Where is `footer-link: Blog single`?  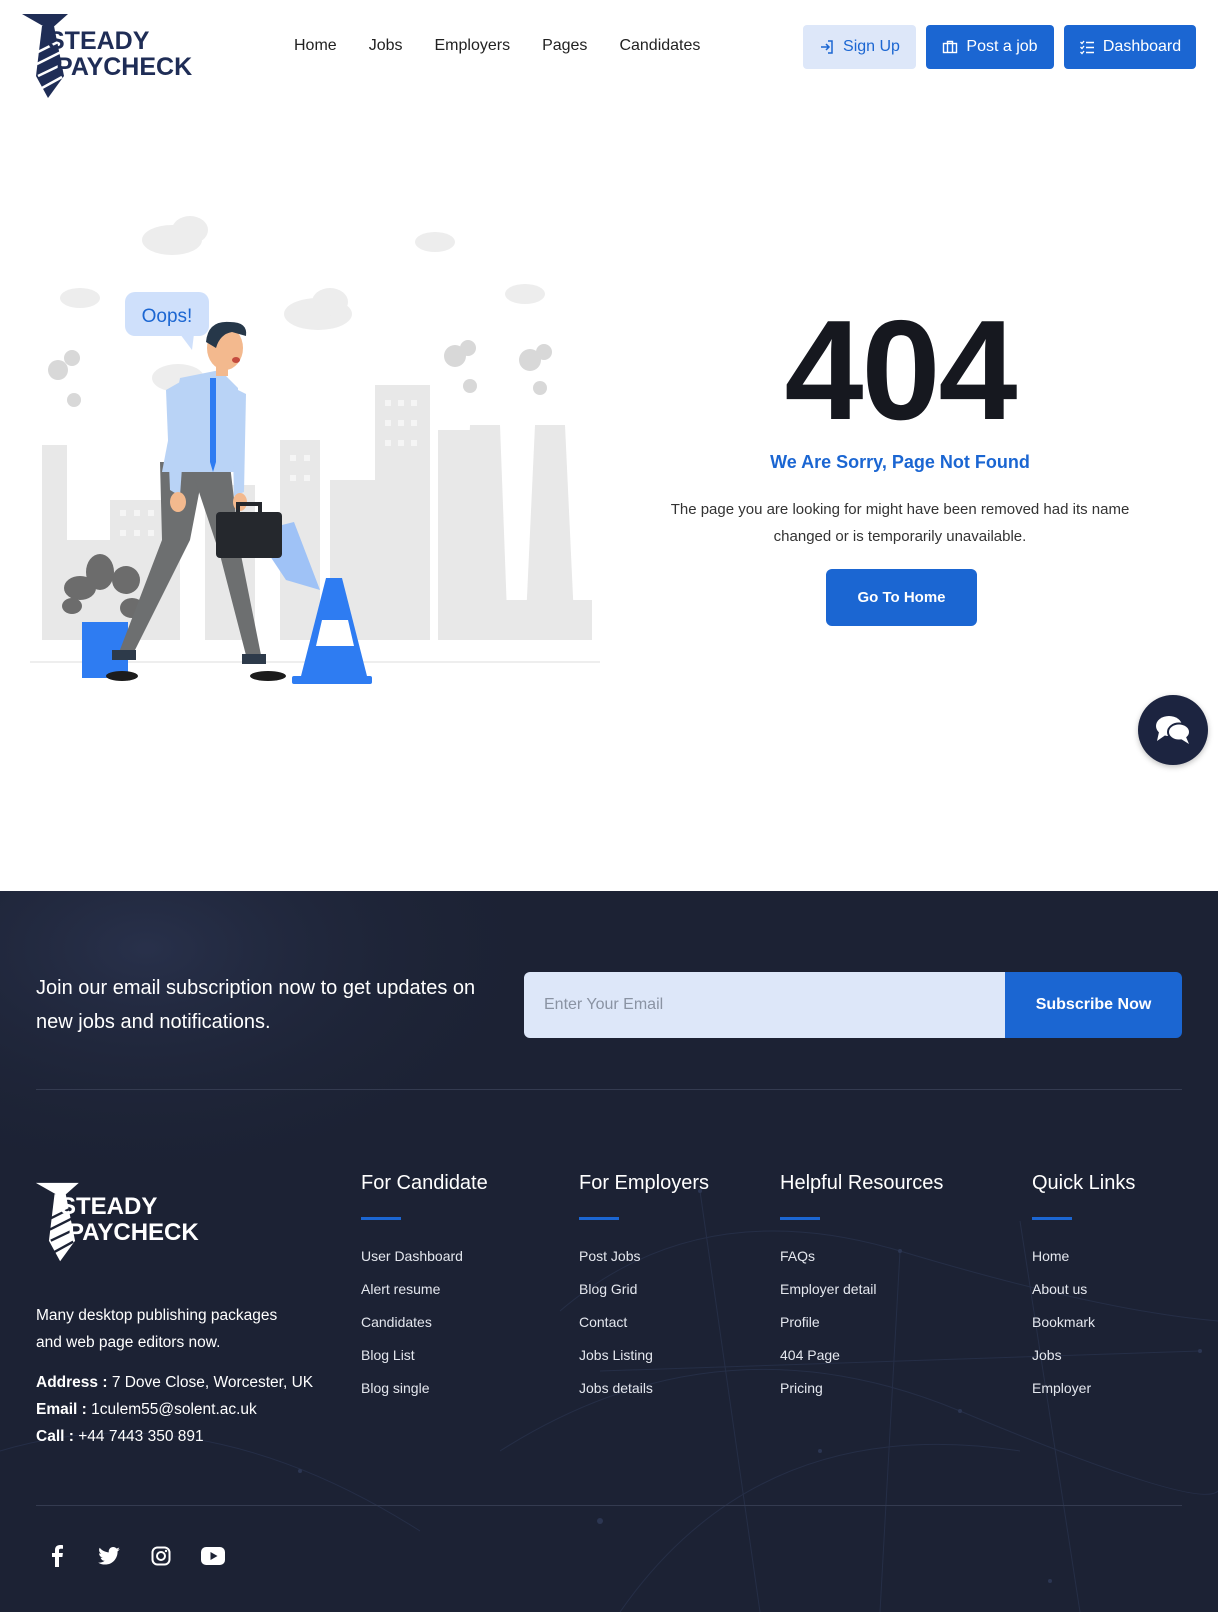 footer-link: Blog single is located at coordinates (424, 1388).